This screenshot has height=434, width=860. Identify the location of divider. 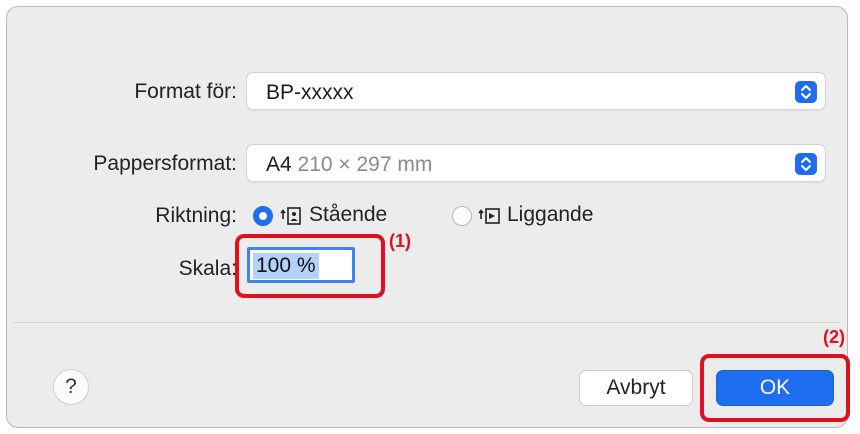
(427, 322).